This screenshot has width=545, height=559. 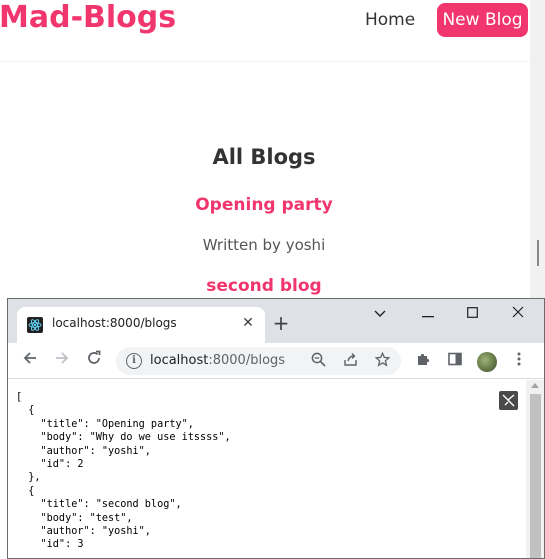 I want to click on json-viewer-toggle-icon, so click(x=508, y=400).